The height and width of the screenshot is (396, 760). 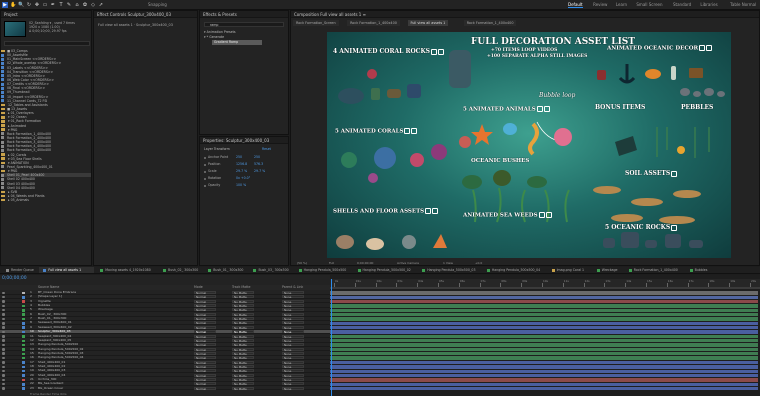 I want to click on header-track-matte: Track Matte, so click(x=241, y=287).